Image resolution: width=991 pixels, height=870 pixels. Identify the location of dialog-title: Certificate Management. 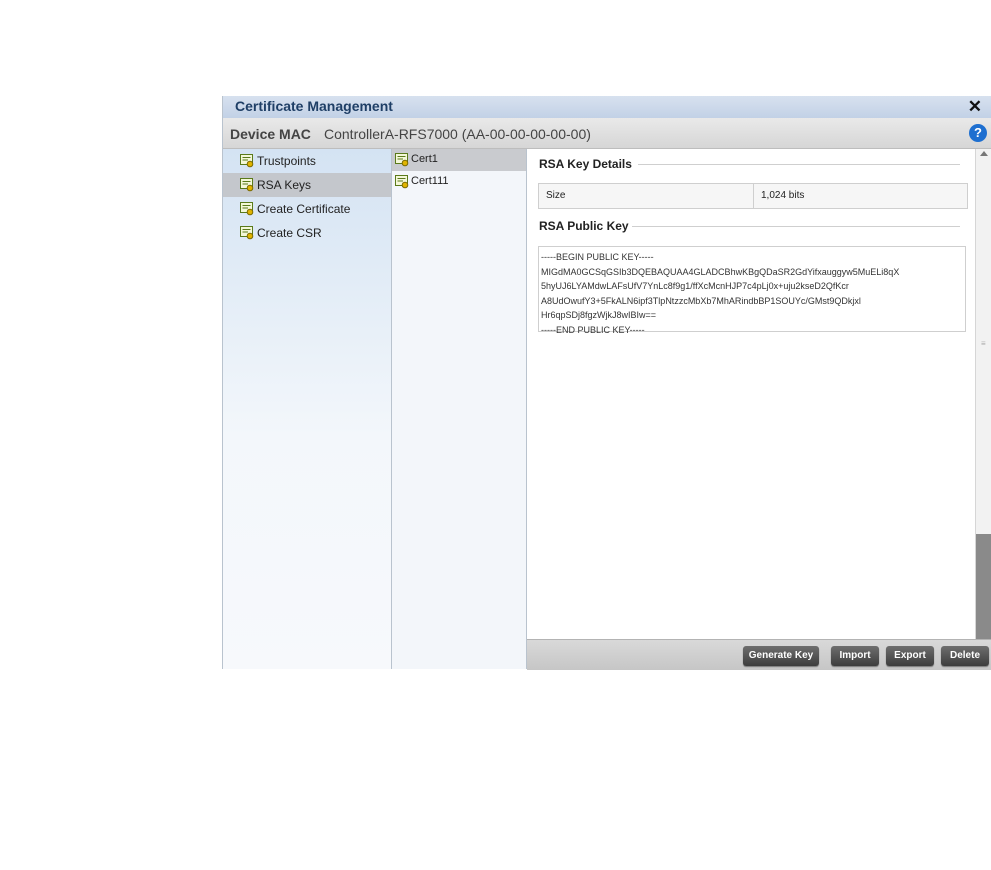
(314, 106).